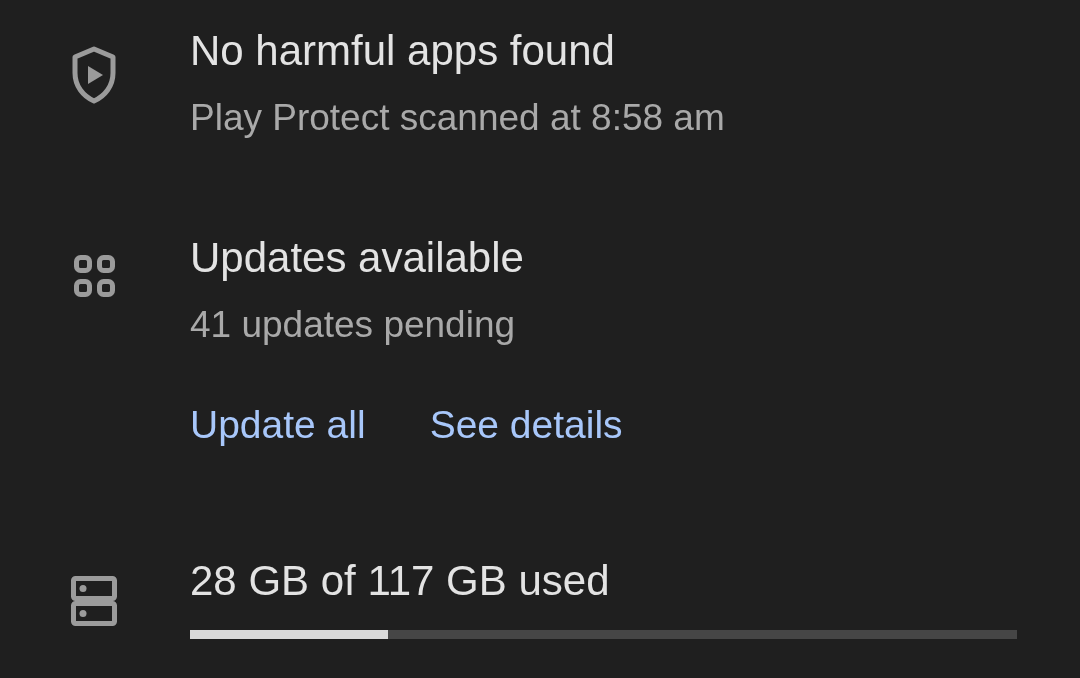 The width and height of the screenshot is (1080, 678). What do you see at coordinates (403, 51) in the screenshot?
I see `item-title: No harmful apps found` at bounding box center [403, 51].